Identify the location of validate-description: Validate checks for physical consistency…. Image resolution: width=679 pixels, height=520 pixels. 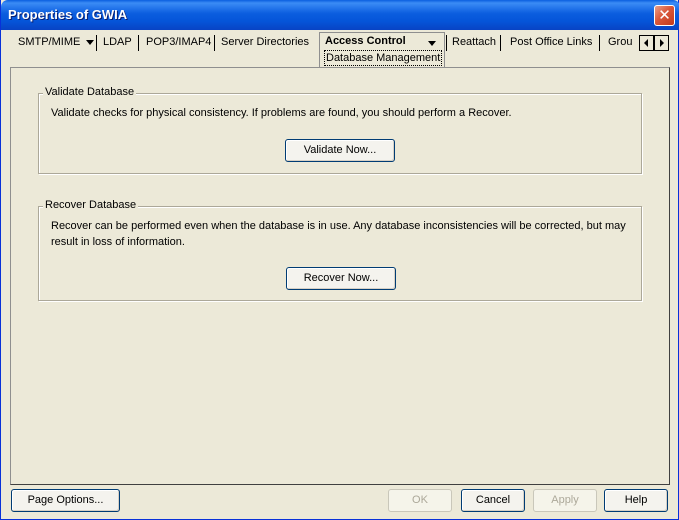
(281, 113).